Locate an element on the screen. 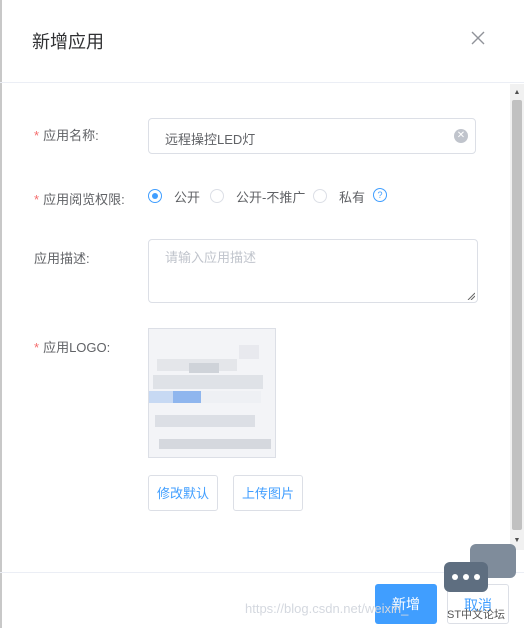 The image size is (524, 629). radio-private: 私有 is located at coordinates (339, 196).